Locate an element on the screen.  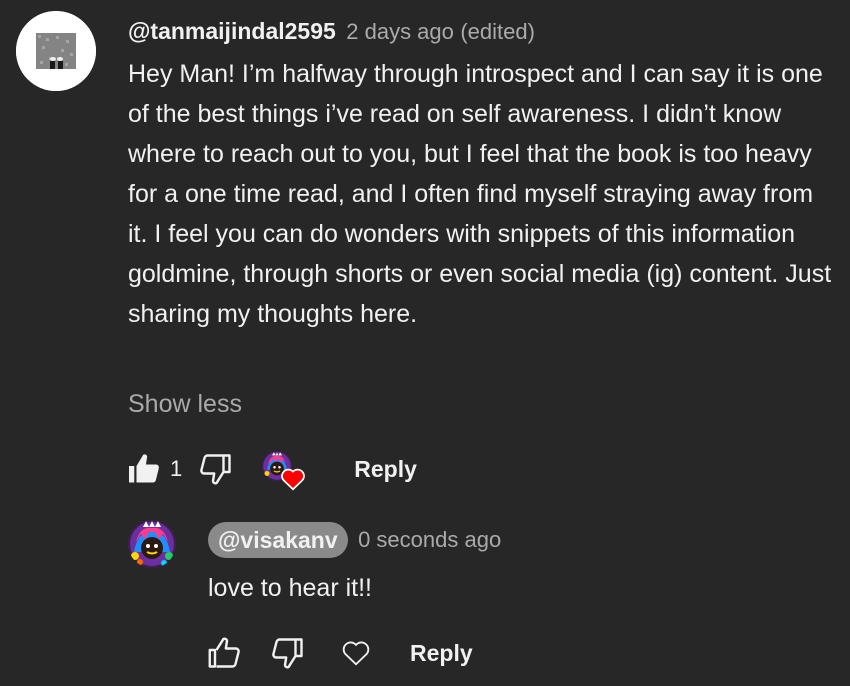
comment-action-bar: 1 Reply is located at coordinates (270, 469).